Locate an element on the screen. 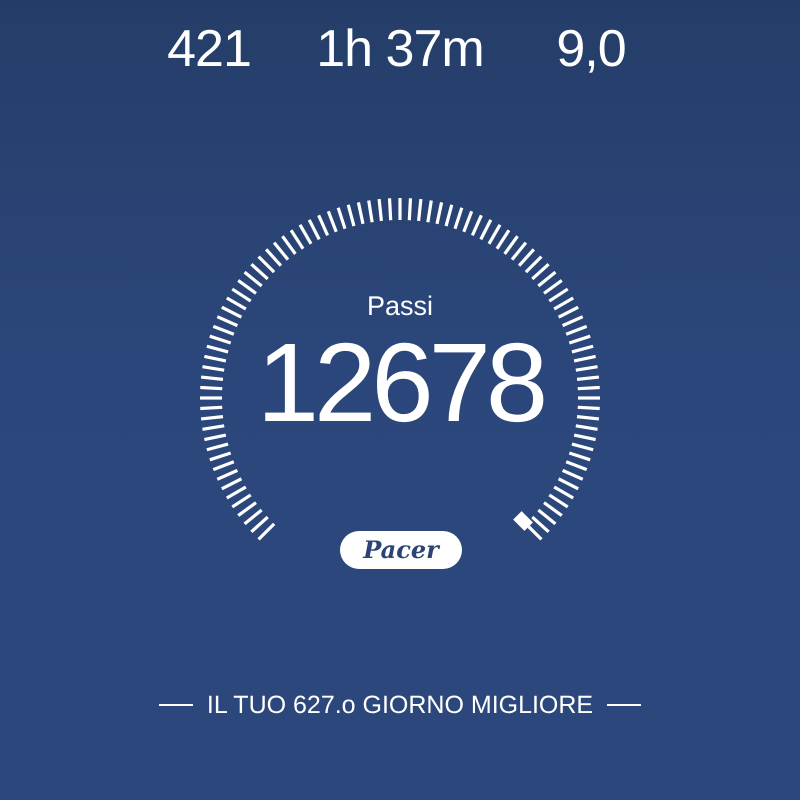 The height and width of the screenshot is (800, 800). steps-count: 12678 is located at coordinates (400, 383).